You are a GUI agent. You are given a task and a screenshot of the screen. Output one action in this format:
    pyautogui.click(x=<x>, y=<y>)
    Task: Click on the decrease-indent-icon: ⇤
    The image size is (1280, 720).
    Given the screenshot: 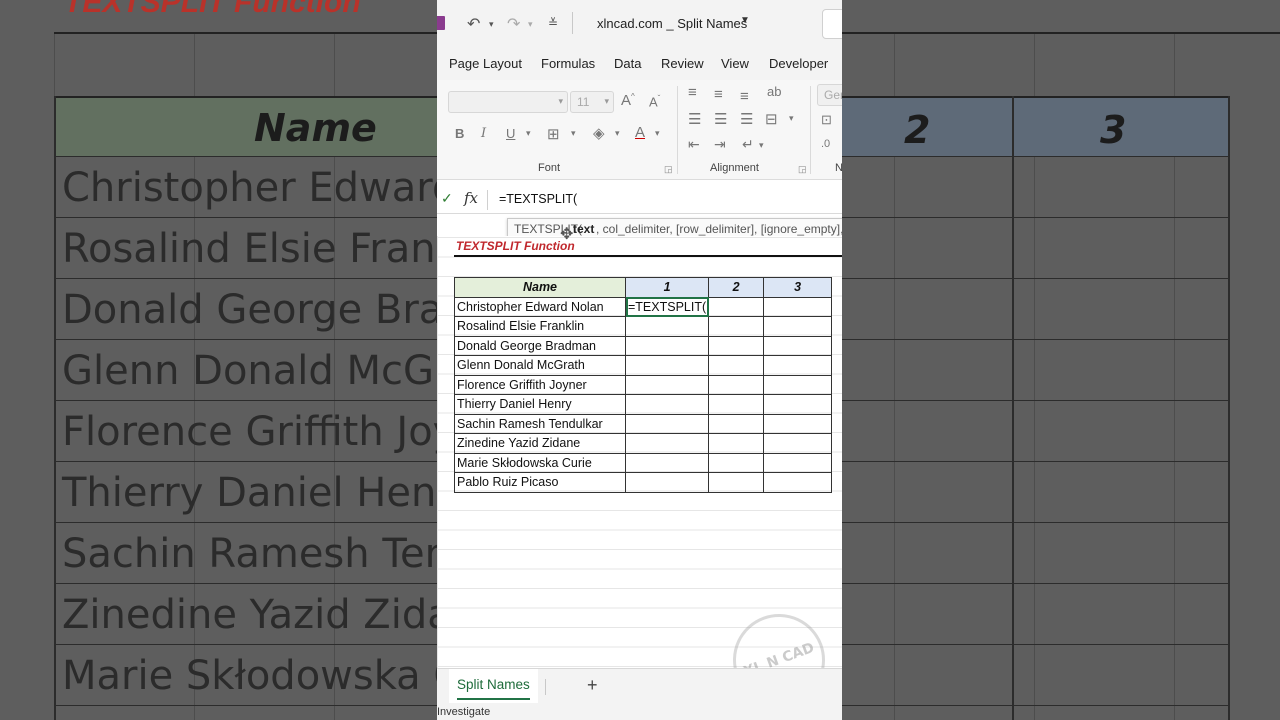 What is the action you would take?
    pyautogui.click(x=694, y=144)
    